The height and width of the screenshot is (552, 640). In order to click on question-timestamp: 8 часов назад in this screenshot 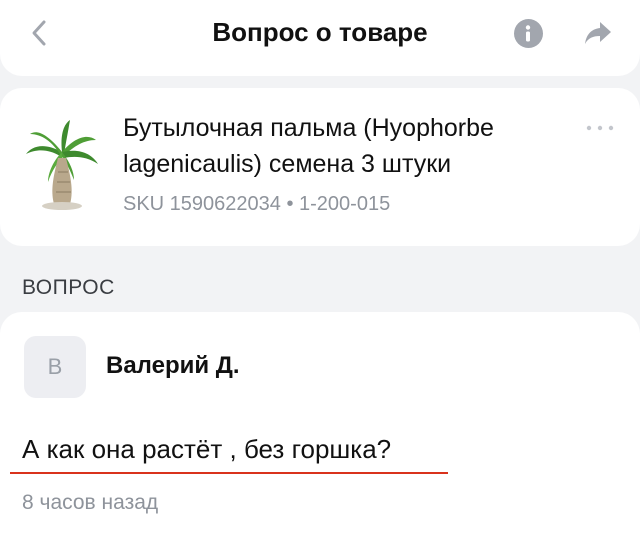, I will do `click(90, 502)`.